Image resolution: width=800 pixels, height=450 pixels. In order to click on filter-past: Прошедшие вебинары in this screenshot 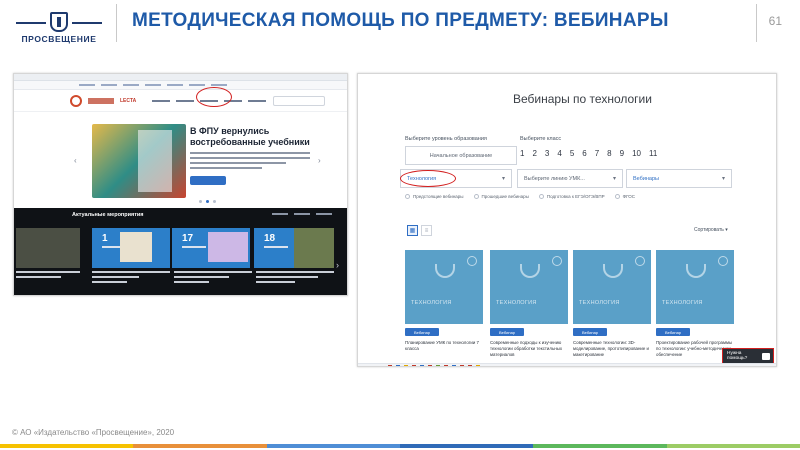, I will do `click(501, 196)`.